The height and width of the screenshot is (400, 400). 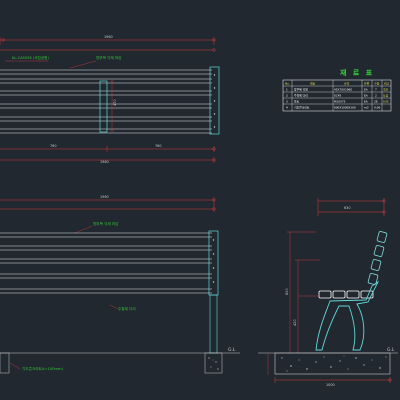 What do you see at coordinates (303, 292) in the screenshot?
I see `side-view-height-dimension` at bounding box center [303, 292].